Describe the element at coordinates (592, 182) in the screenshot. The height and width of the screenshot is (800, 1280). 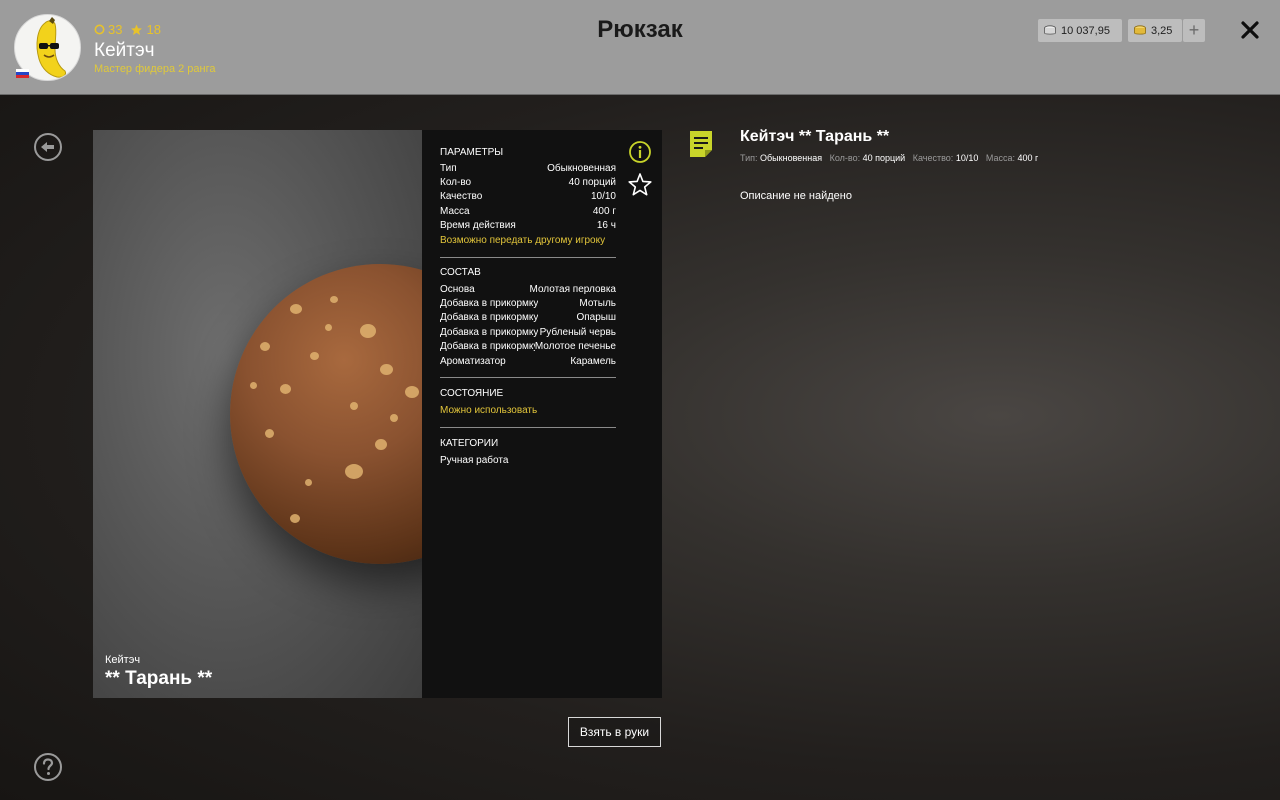
I see `param-value: 40 порций` at that location.